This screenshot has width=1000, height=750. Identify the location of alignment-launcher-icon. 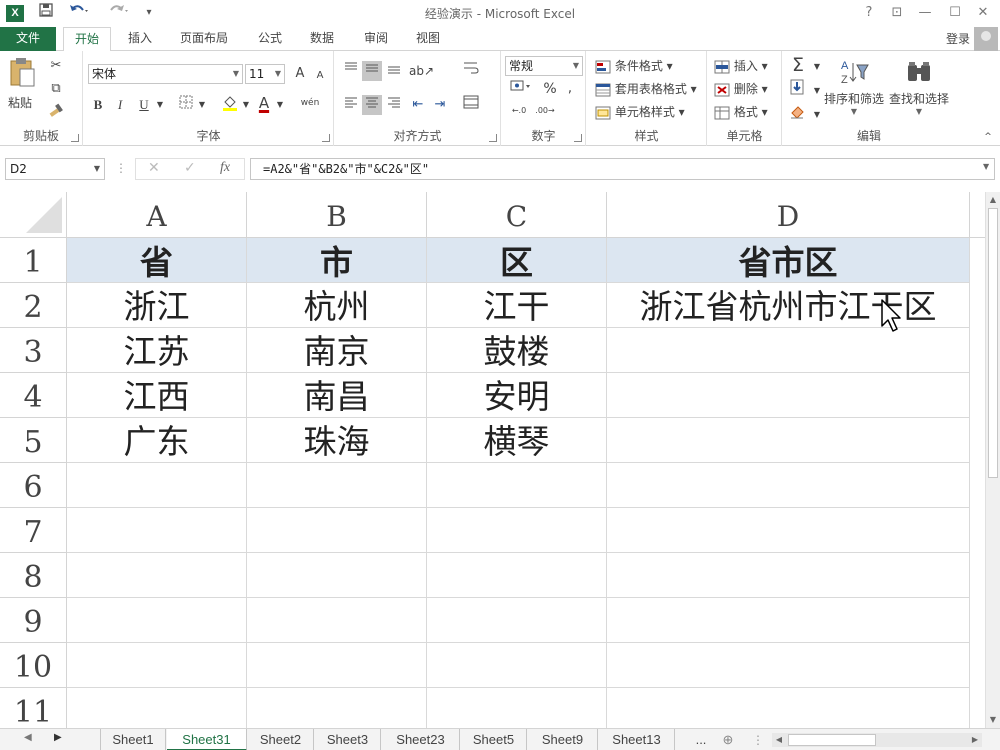
(493, 138).